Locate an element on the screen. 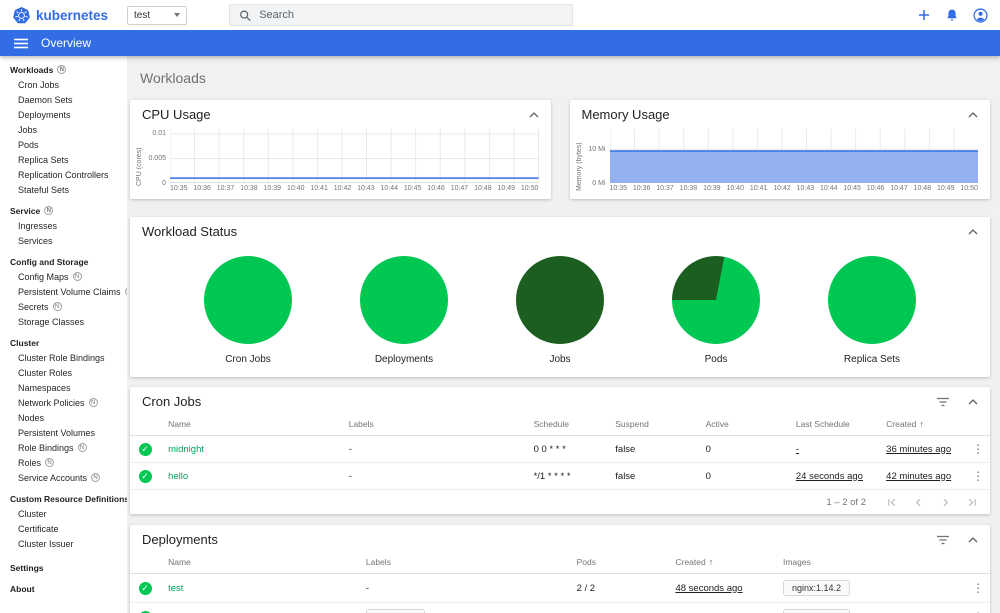 The width and height of the screenshot is (1000, 613). pie-label: Replica Sets is located at coordinates (872, 359).